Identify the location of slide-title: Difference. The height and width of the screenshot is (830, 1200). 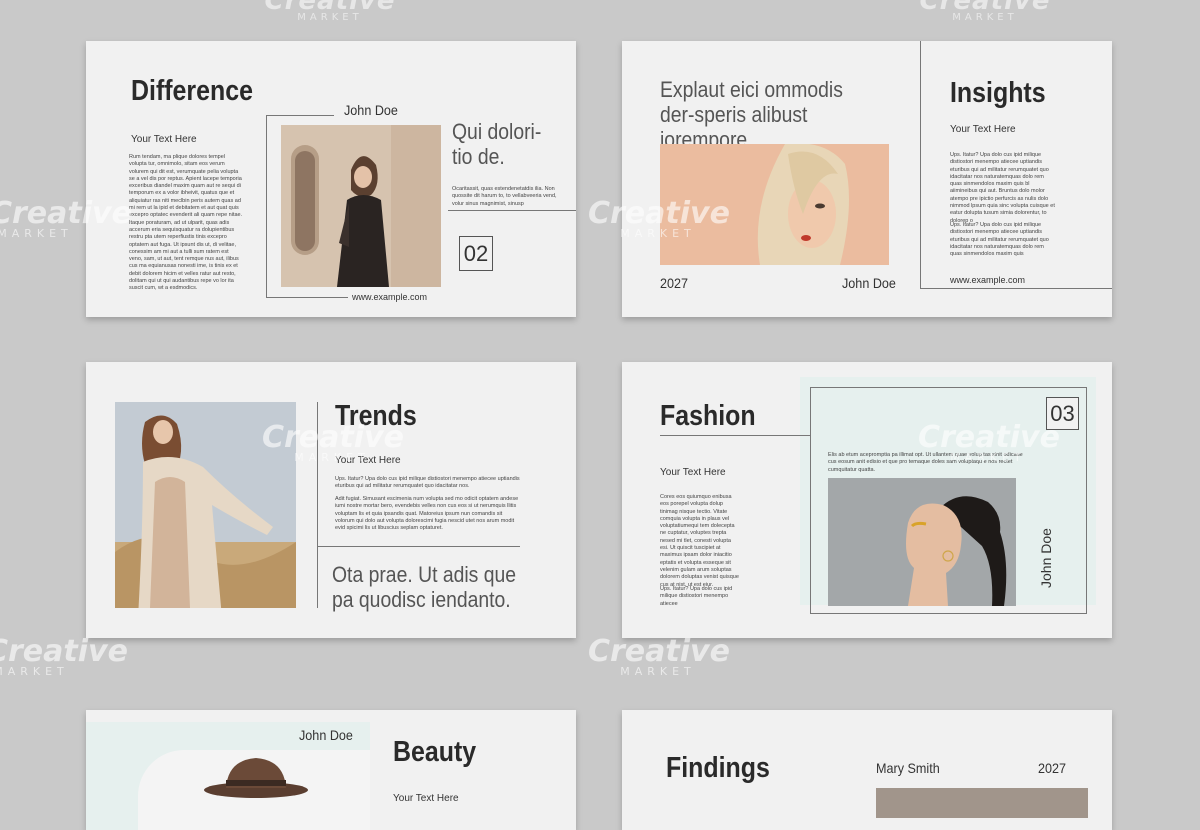
(192, 91).